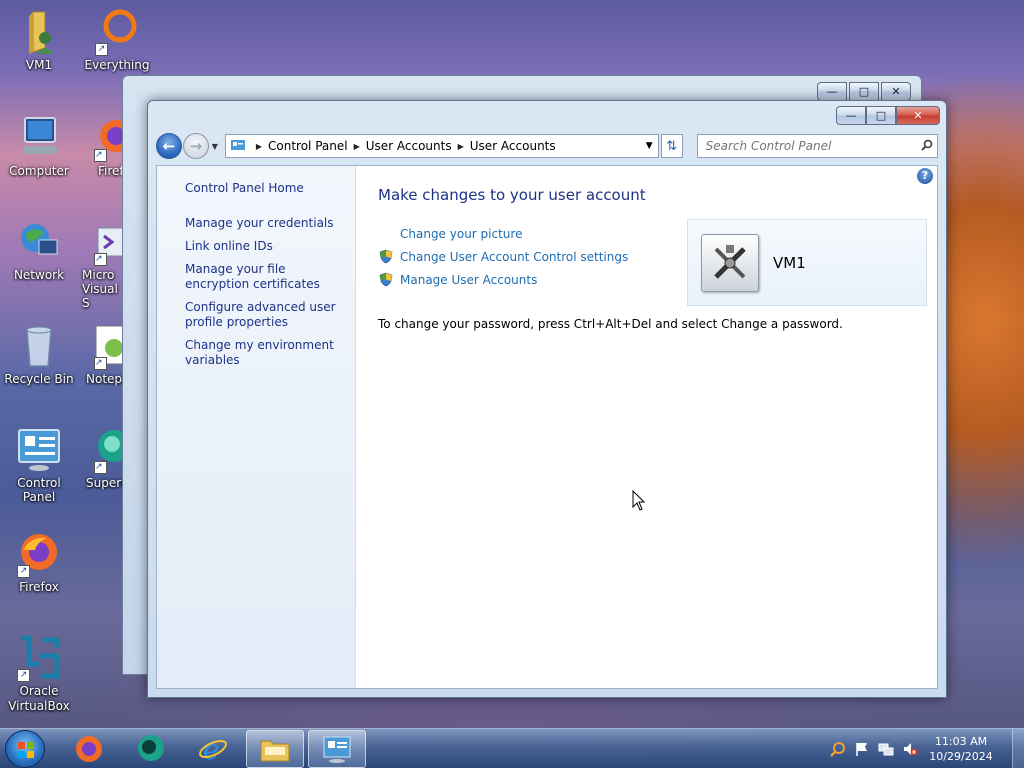 Image resolution: width=1024 pixels, height=768 pixels. What do you see at coordinates (811, 146) in the screenshot?
I see `search-input` at bounding box center [811, 146].